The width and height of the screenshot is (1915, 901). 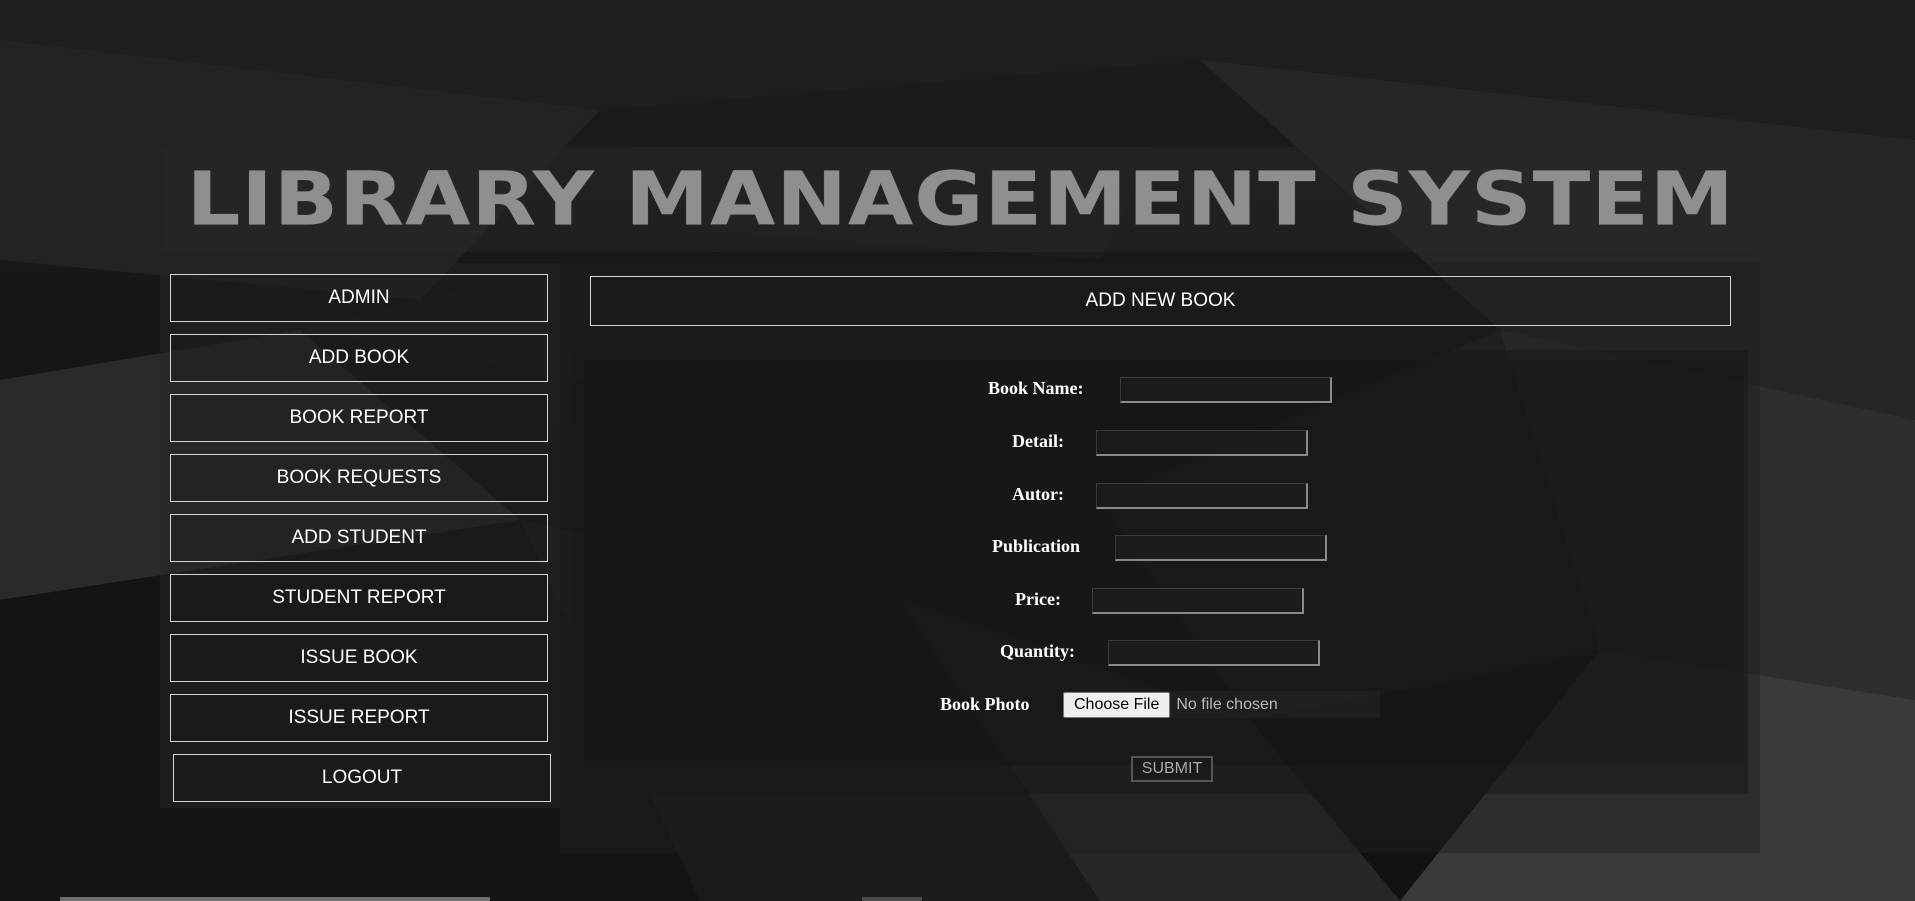 I want to click on detail-label: Detail:, so click(x=1038, y=441).